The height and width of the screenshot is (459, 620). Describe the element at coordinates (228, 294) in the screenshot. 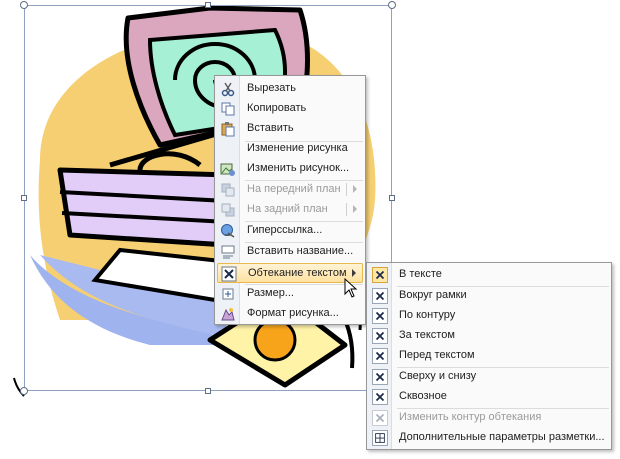

I see `size-icon` at that location.